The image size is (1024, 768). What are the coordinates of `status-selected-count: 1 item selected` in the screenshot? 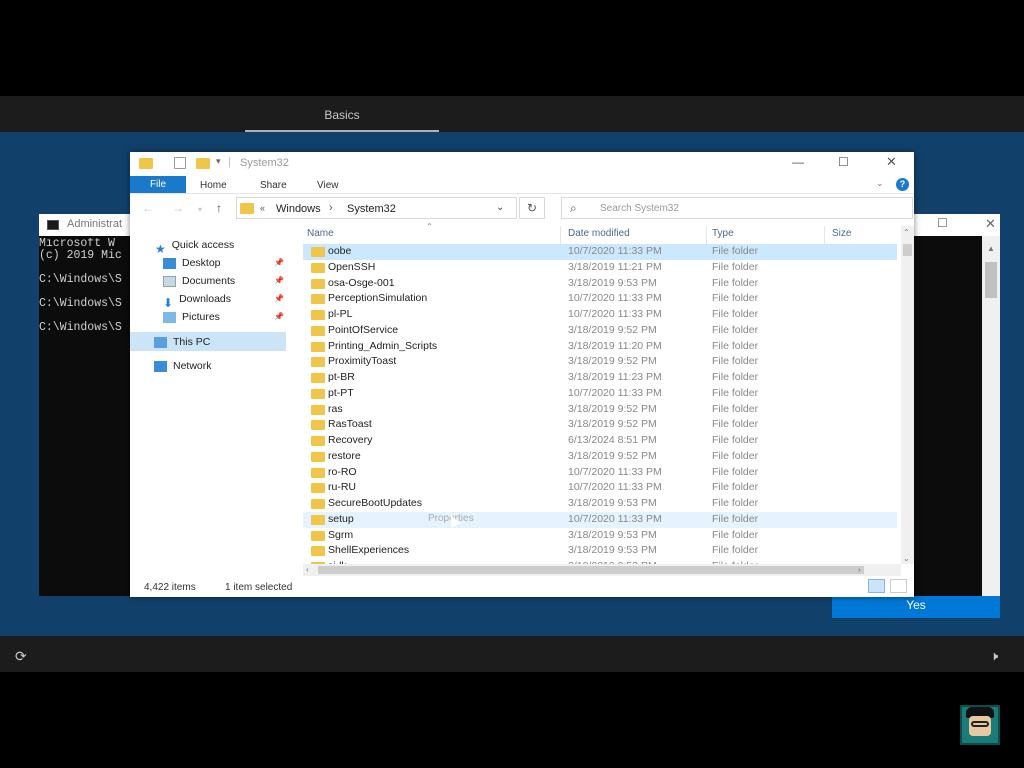 It's located at (259, 587).